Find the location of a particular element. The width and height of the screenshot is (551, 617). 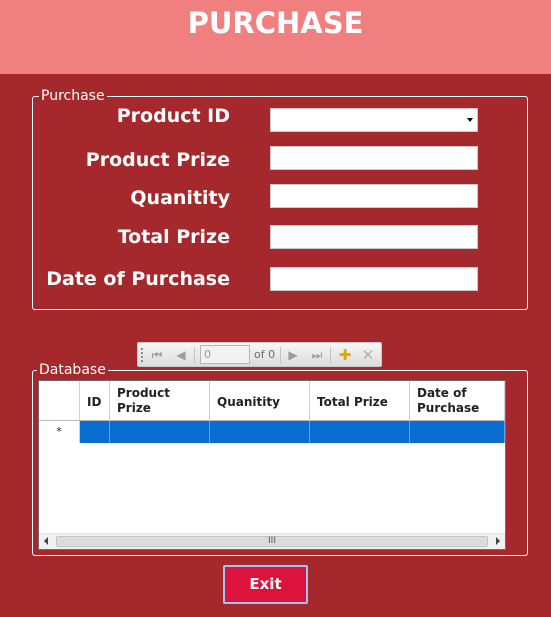

date-of-purchase-field is located at coordinates (374, 279).